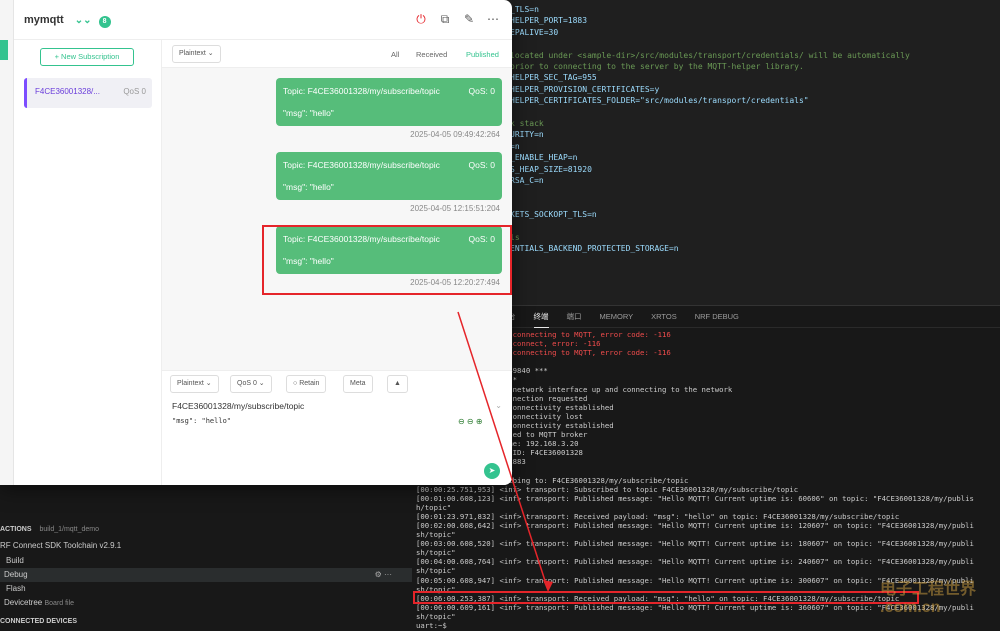 The width and height of the screenshot is (1000, 631). I want to click on watermark: 电子工程世界 .com.cn, so click(928, 598).